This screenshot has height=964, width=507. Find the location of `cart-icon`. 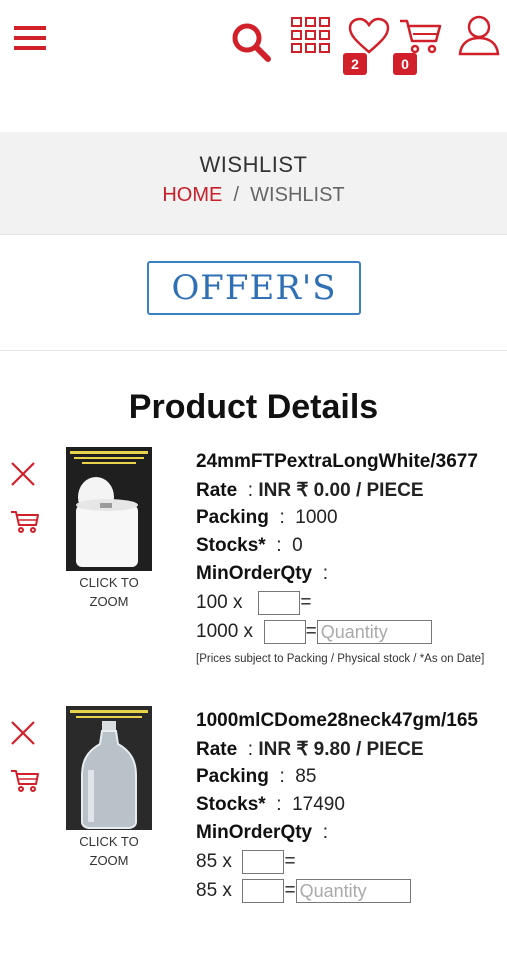

cart-icon is located at coordinates (420, 36).